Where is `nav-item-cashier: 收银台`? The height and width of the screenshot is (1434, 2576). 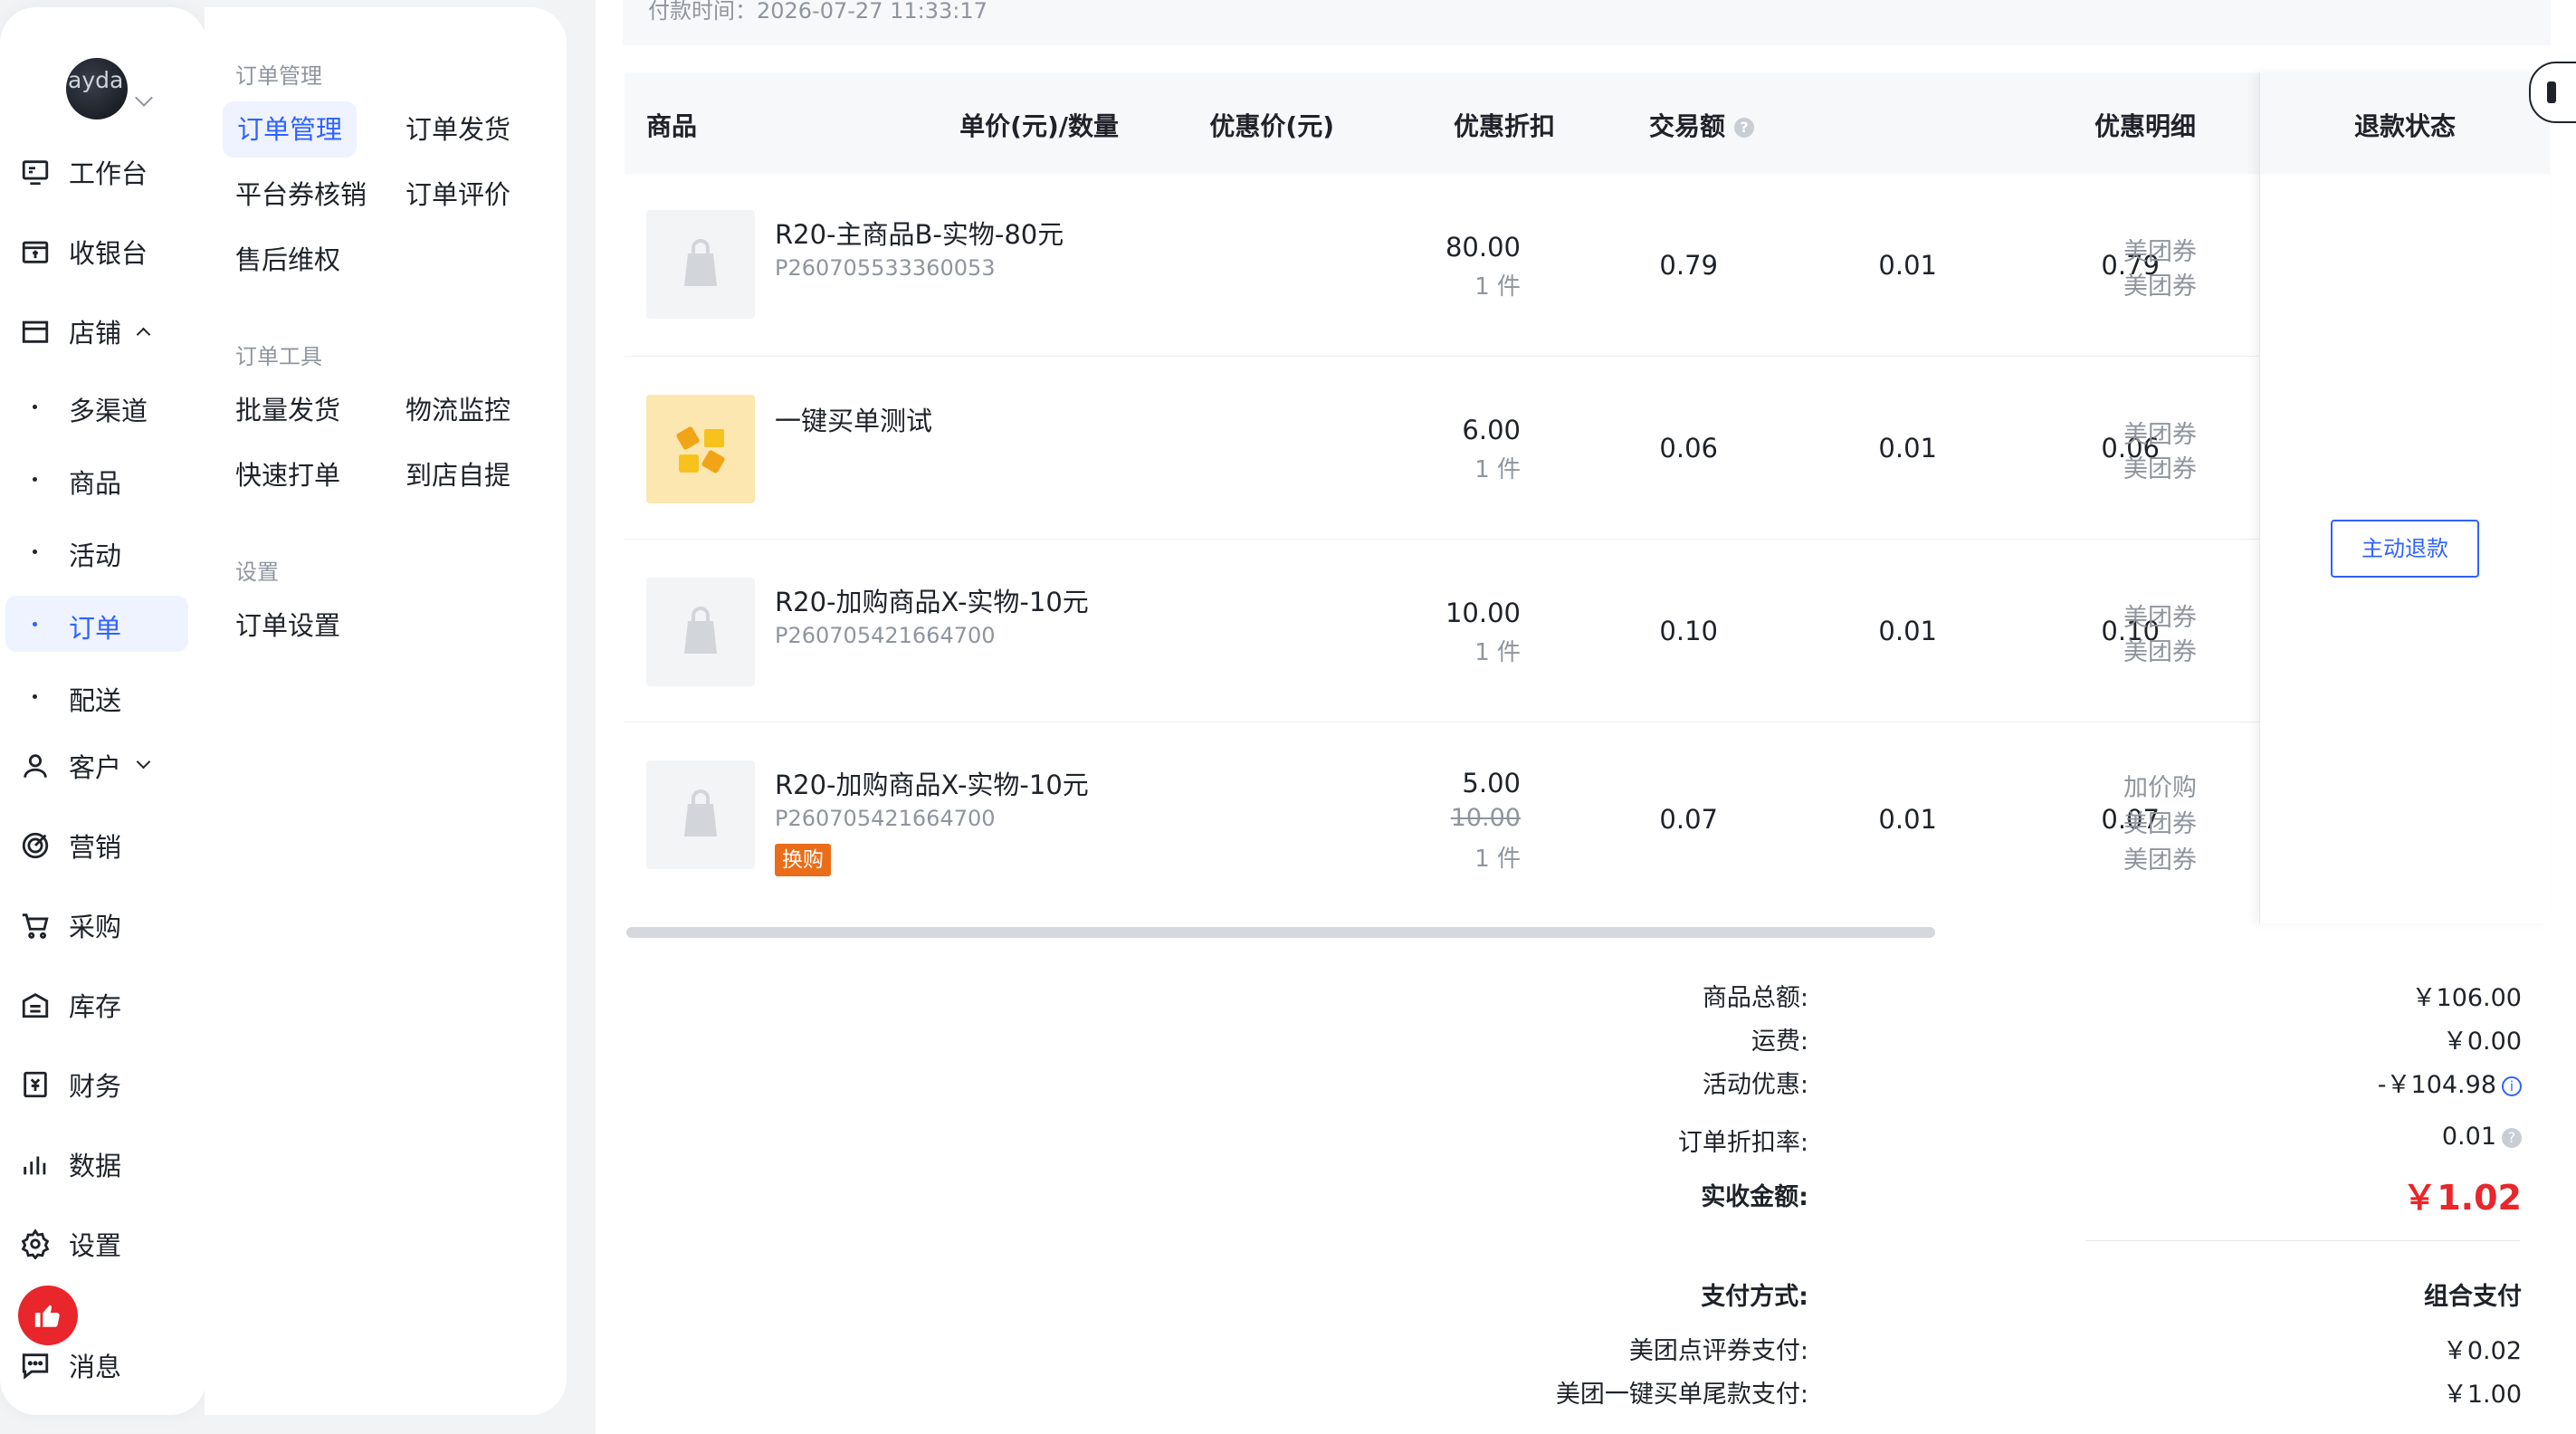 nav-item-cashier: 收银台 is located at coordinates (103, 252).